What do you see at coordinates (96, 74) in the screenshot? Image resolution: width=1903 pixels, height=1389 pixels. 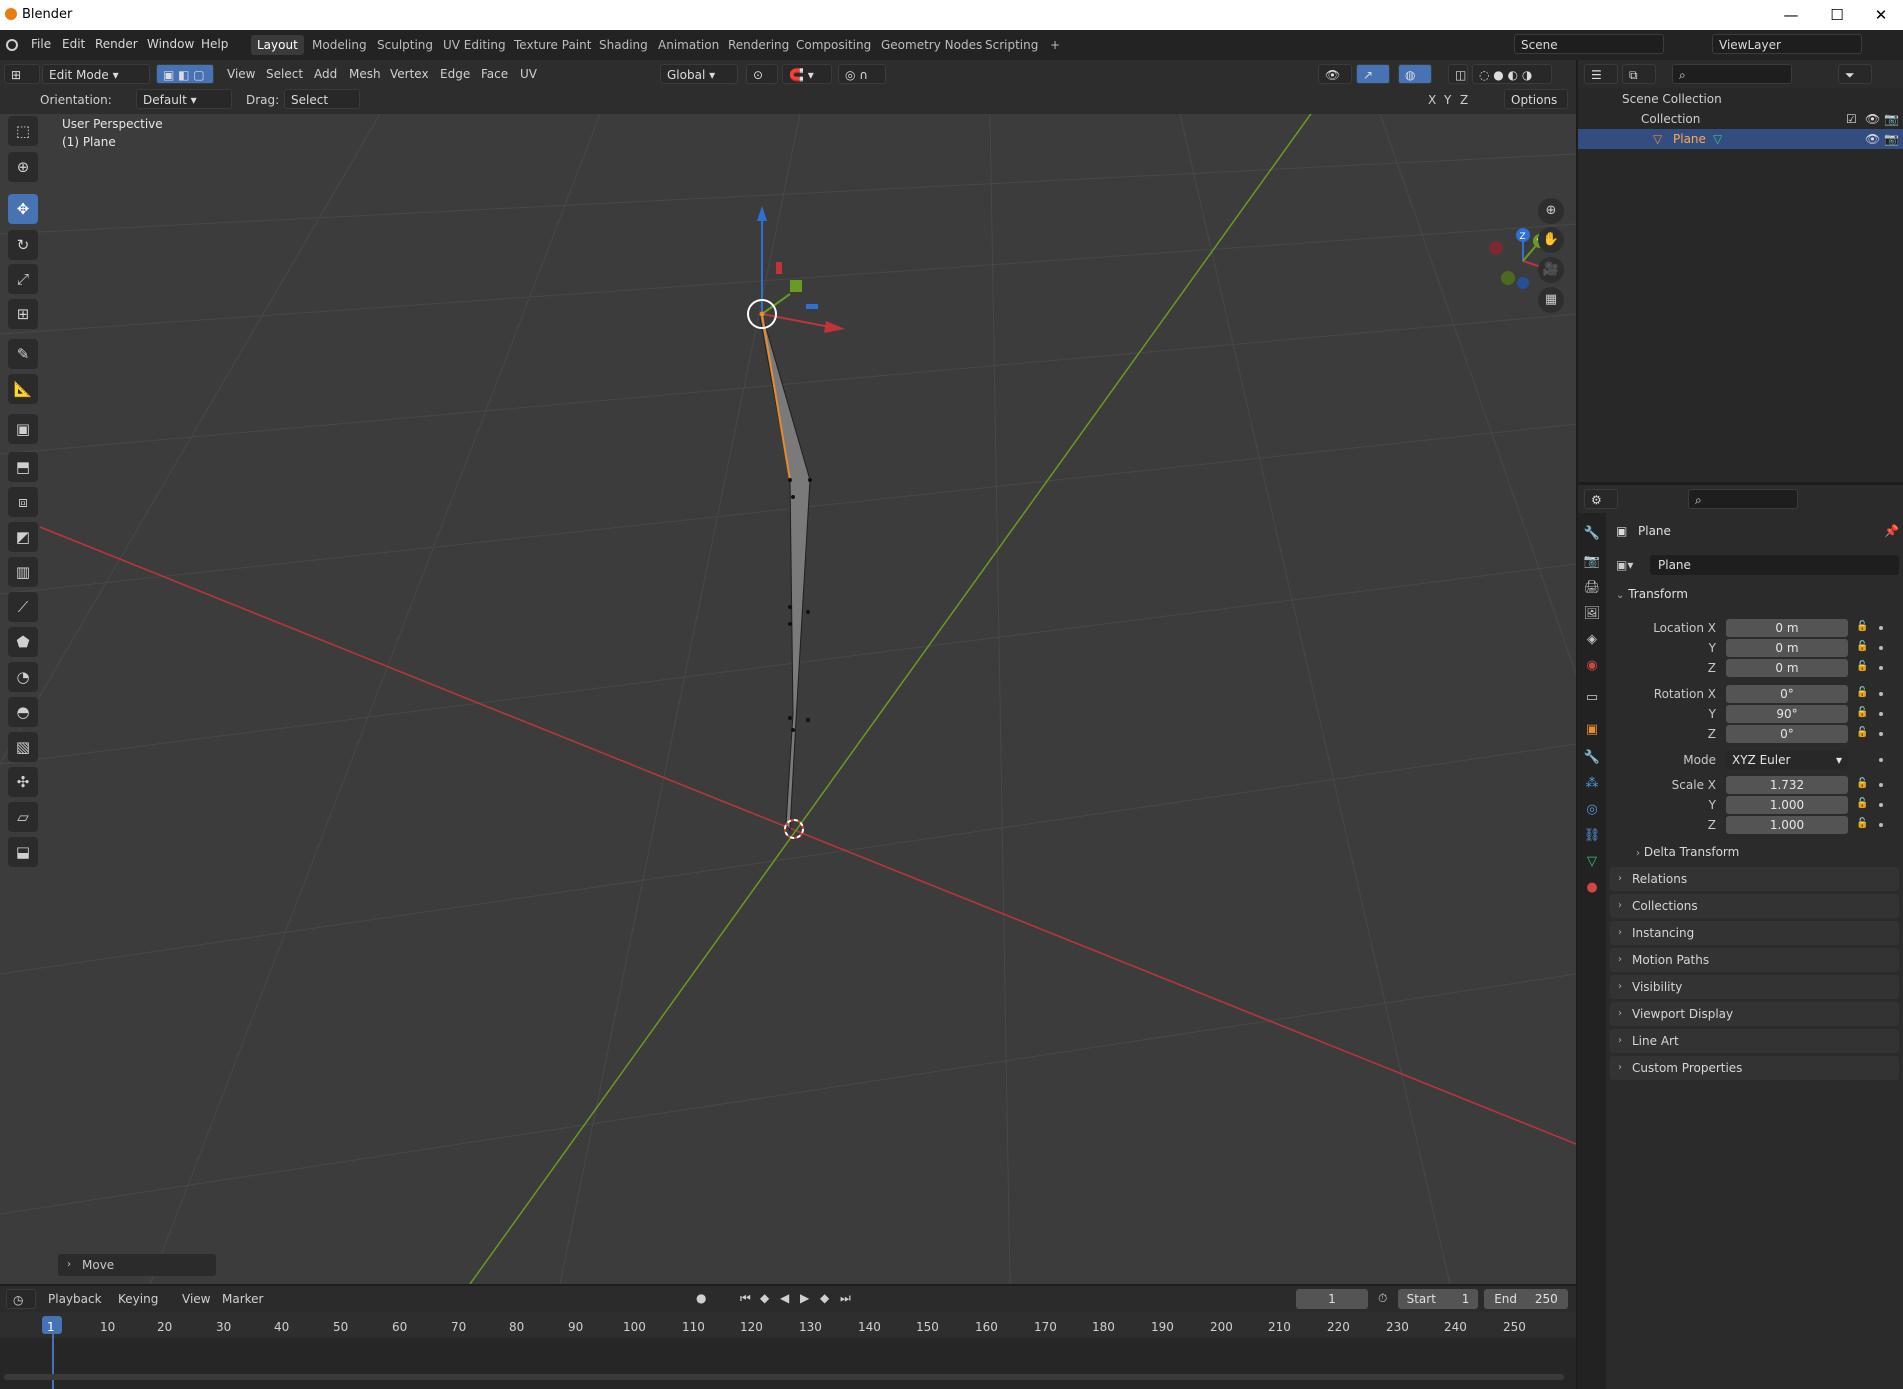 I see `mode-selector: Edit Mode ▾` at bounding box center [96, 74].